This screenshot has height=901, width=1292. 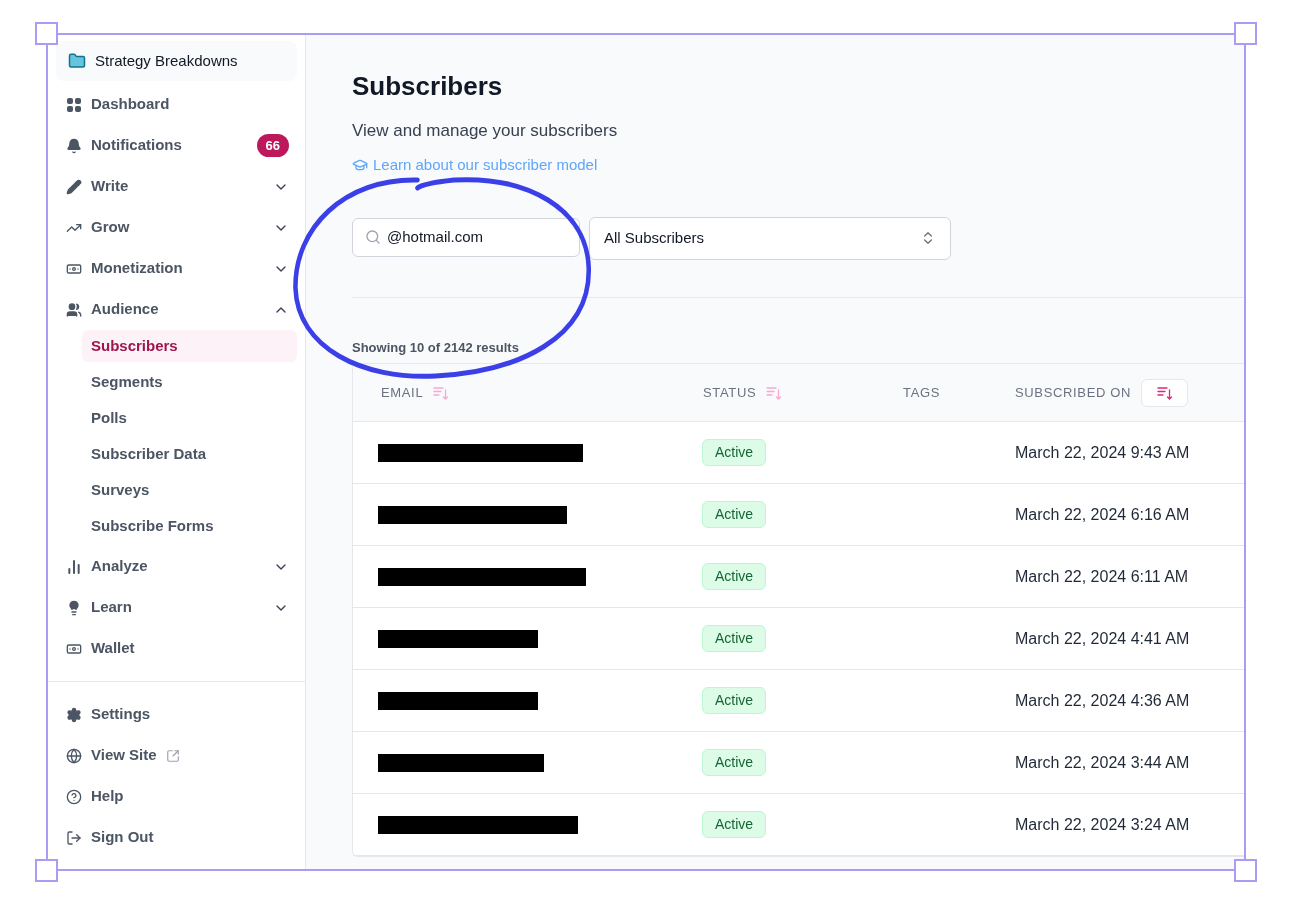 I want to click on notification-badge: 66, so click(x=272, y=145).